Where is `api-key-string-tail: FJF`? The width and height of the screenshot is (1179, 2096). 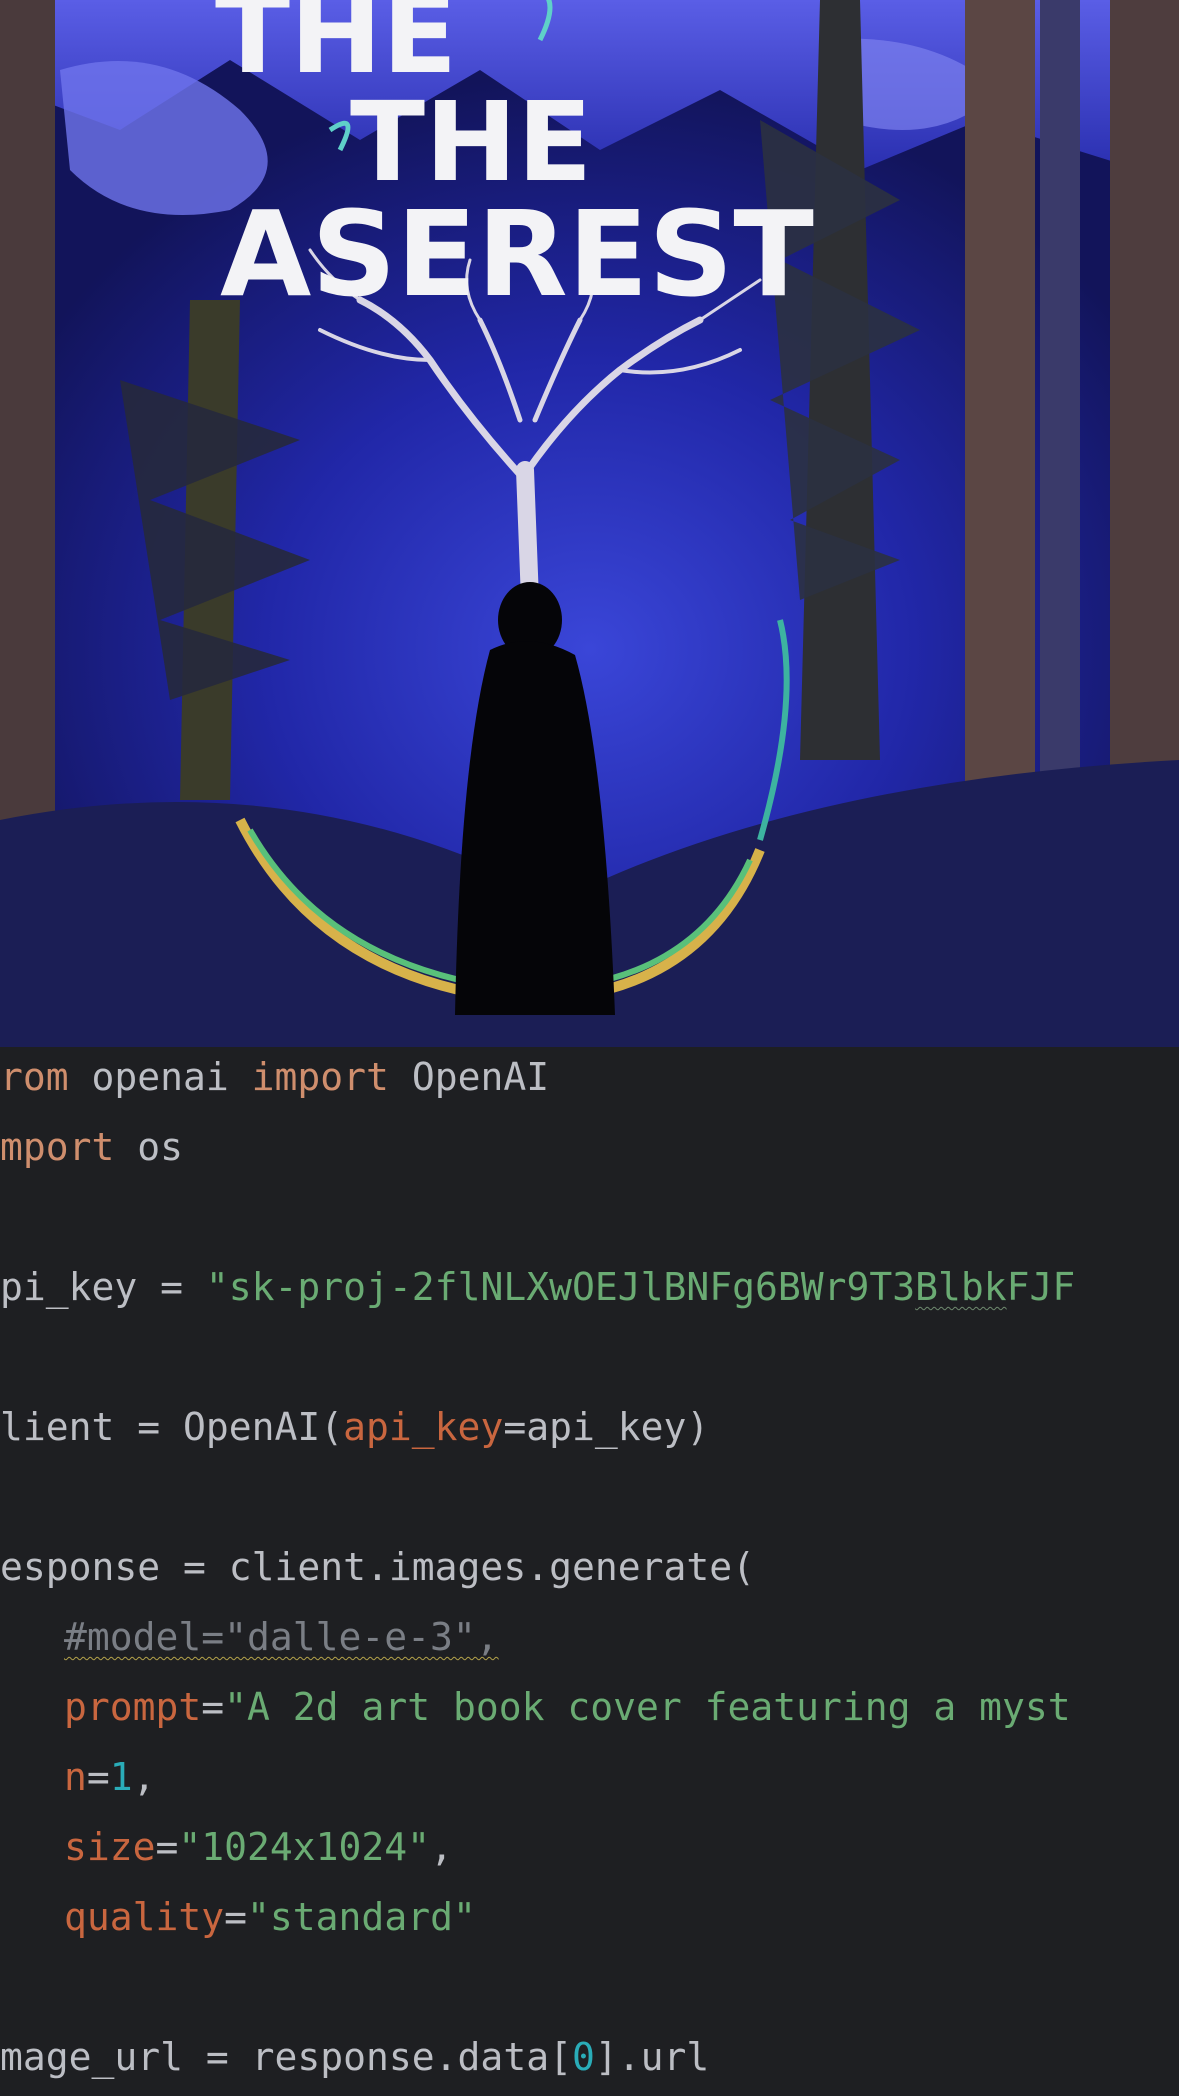 api-key-string-tail: FJF is located at coordinates (1041, 1287).